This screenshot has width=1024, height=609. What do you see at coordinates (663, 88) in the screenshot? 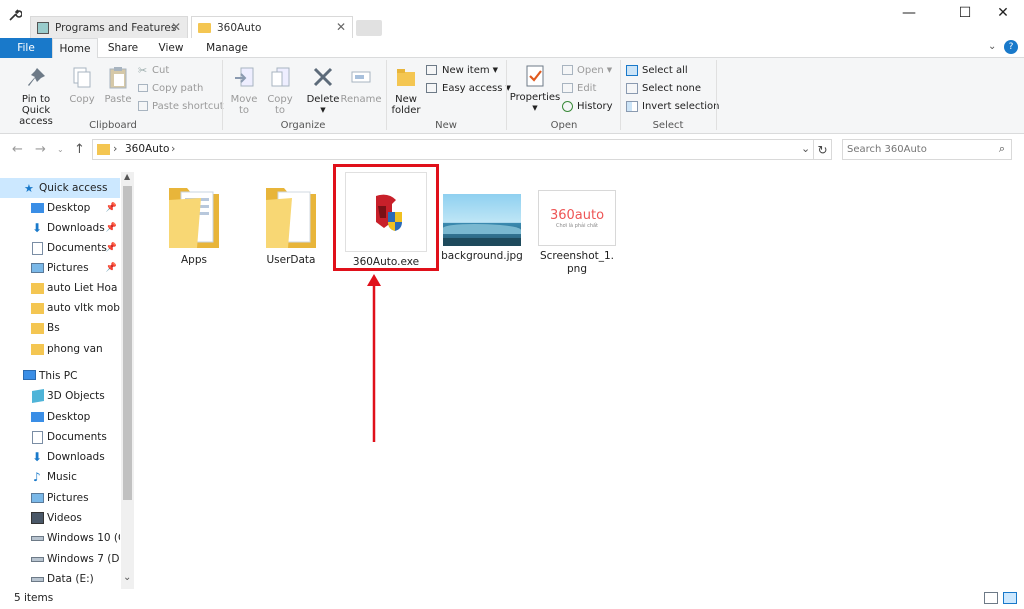
I see `select-none-button: Select none` at bounding box center [663, 88].